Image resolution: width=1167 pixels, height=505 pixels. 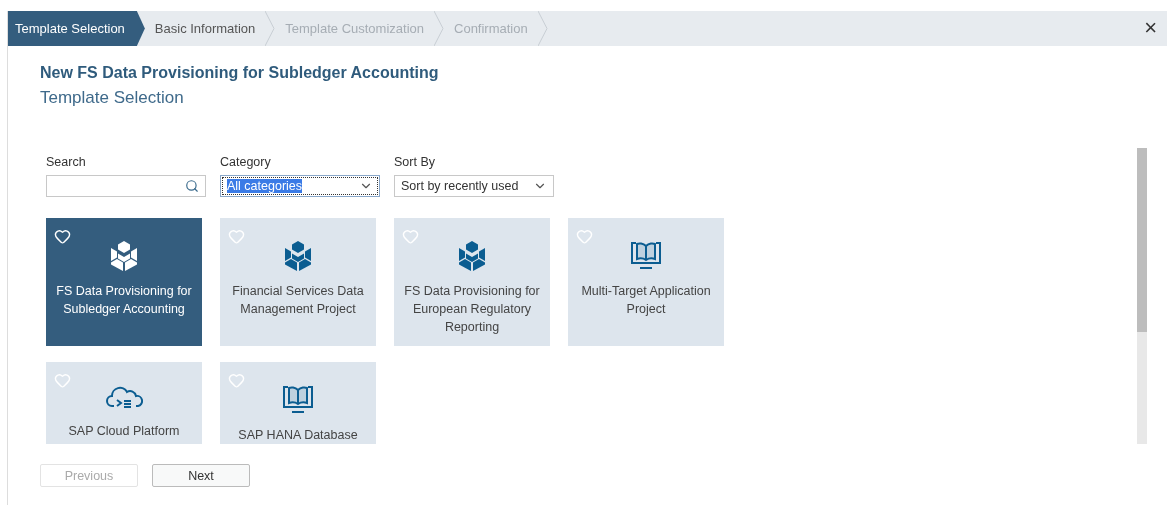 I want to click on template-tile: SAP HANA Database, so click(x=298, y=403).